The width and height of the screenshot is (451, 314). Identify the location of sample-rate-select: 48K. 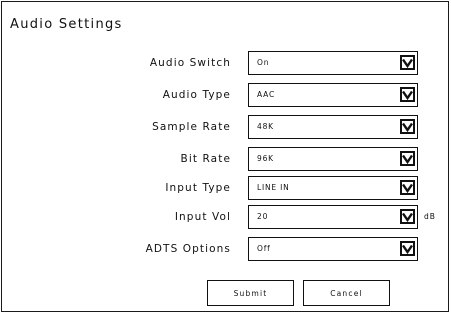
(333, 127).